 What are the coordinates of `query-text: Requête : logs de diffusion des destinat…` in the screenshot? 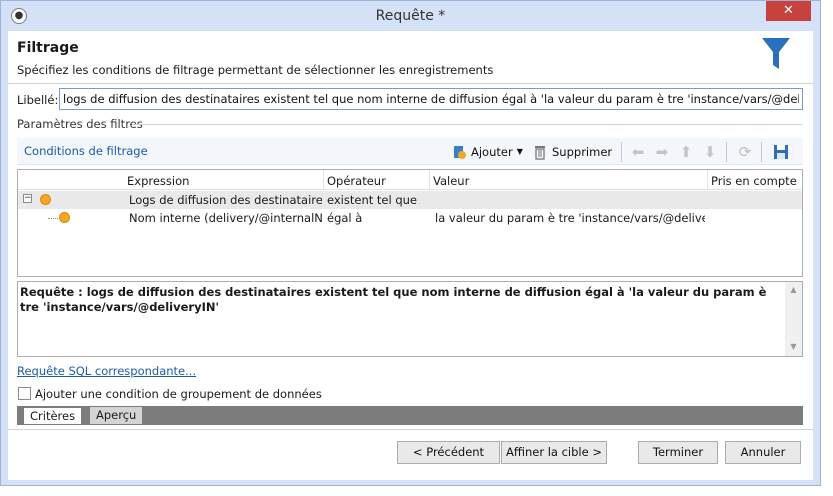 It's located at (393, 299).